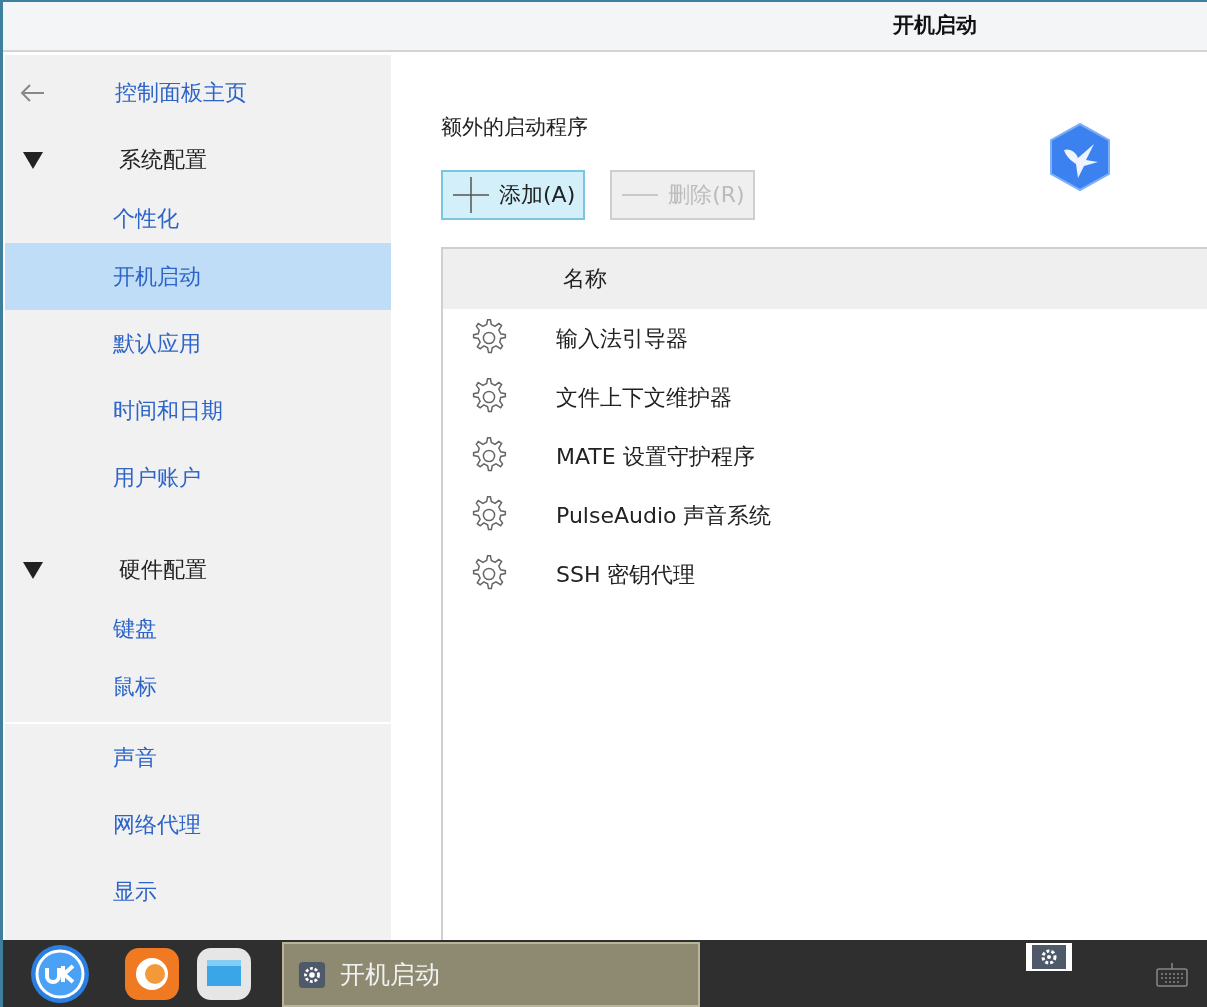 This screenshot has height=1007, width=1207. I want to click on group-heading: 硬件配置, so click(163, 570).